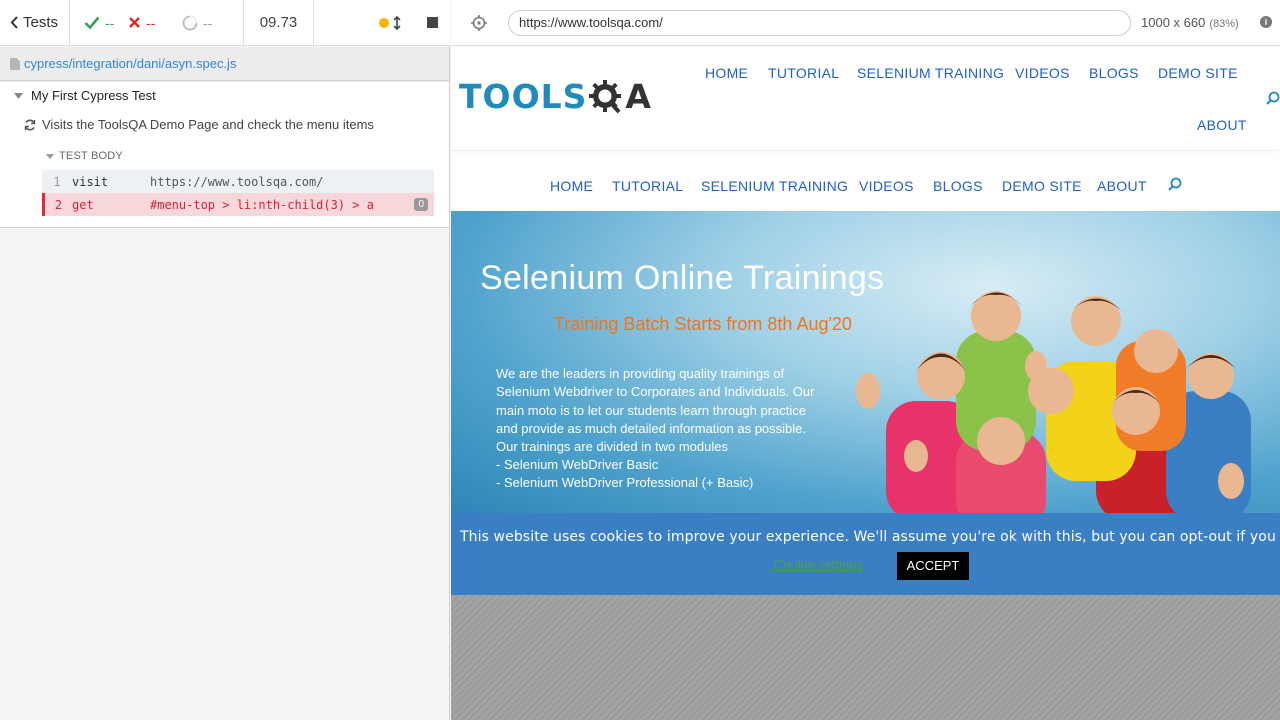 This screenshot has width=1280, height=720. Describe the element at coordinates (91, 156) in the screenshot. I see `test-body-label: TEST BODY` at that location.